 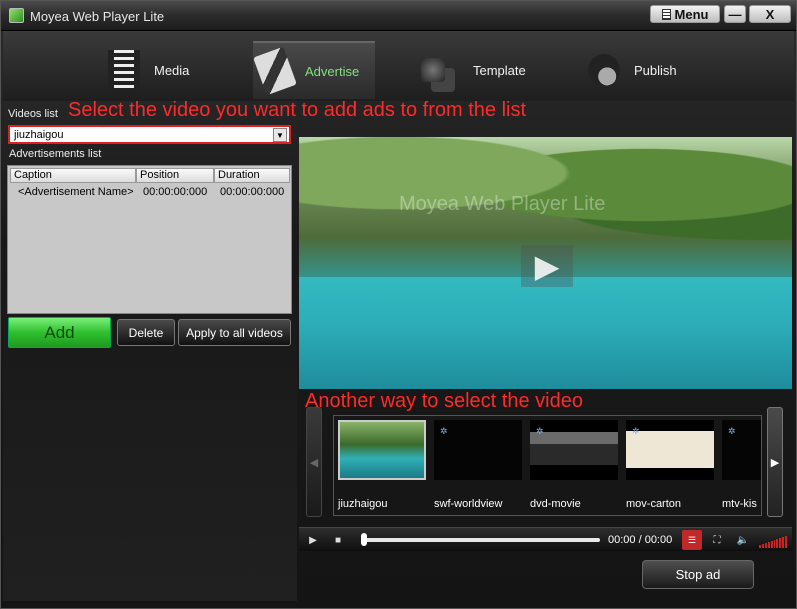 What do you see at coordinates (770, 14) in the screenshot?
I see `close-button: X` at bounding box center [770, 14].